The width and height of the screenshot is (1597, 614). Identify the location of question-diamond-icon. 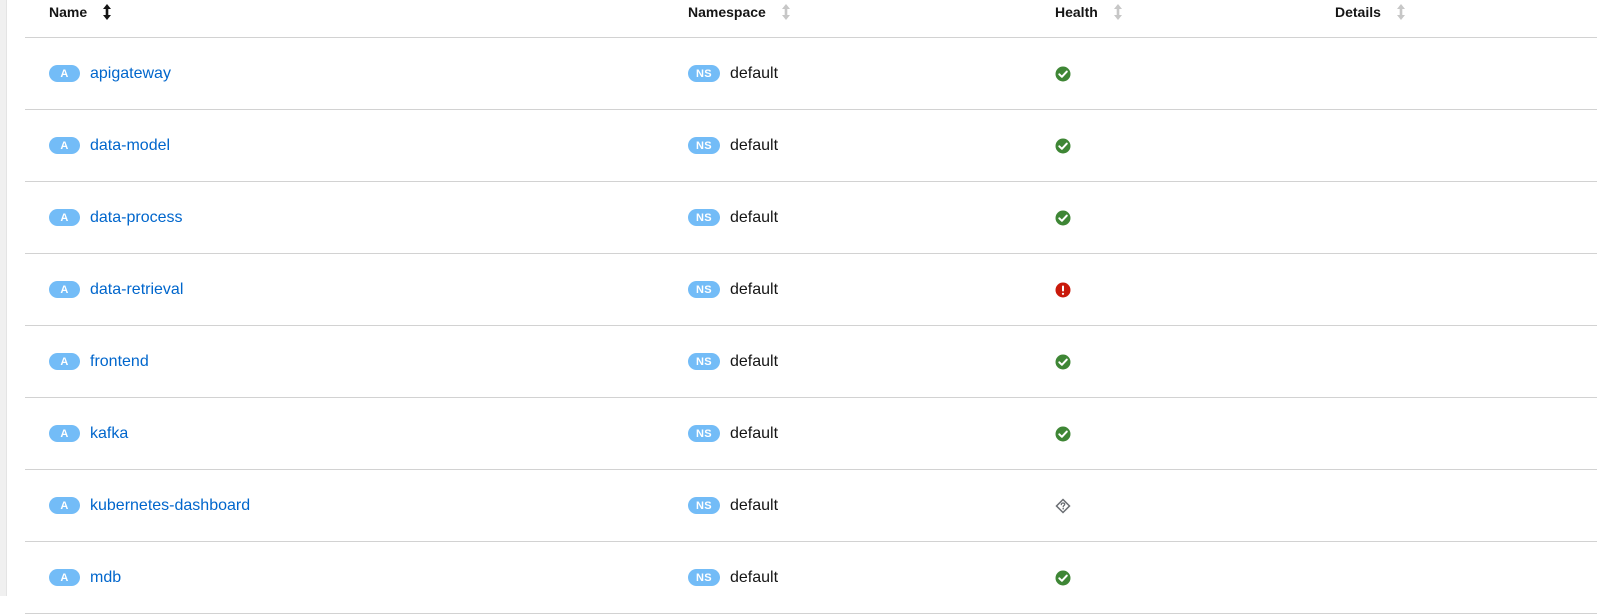
(1063, 505).